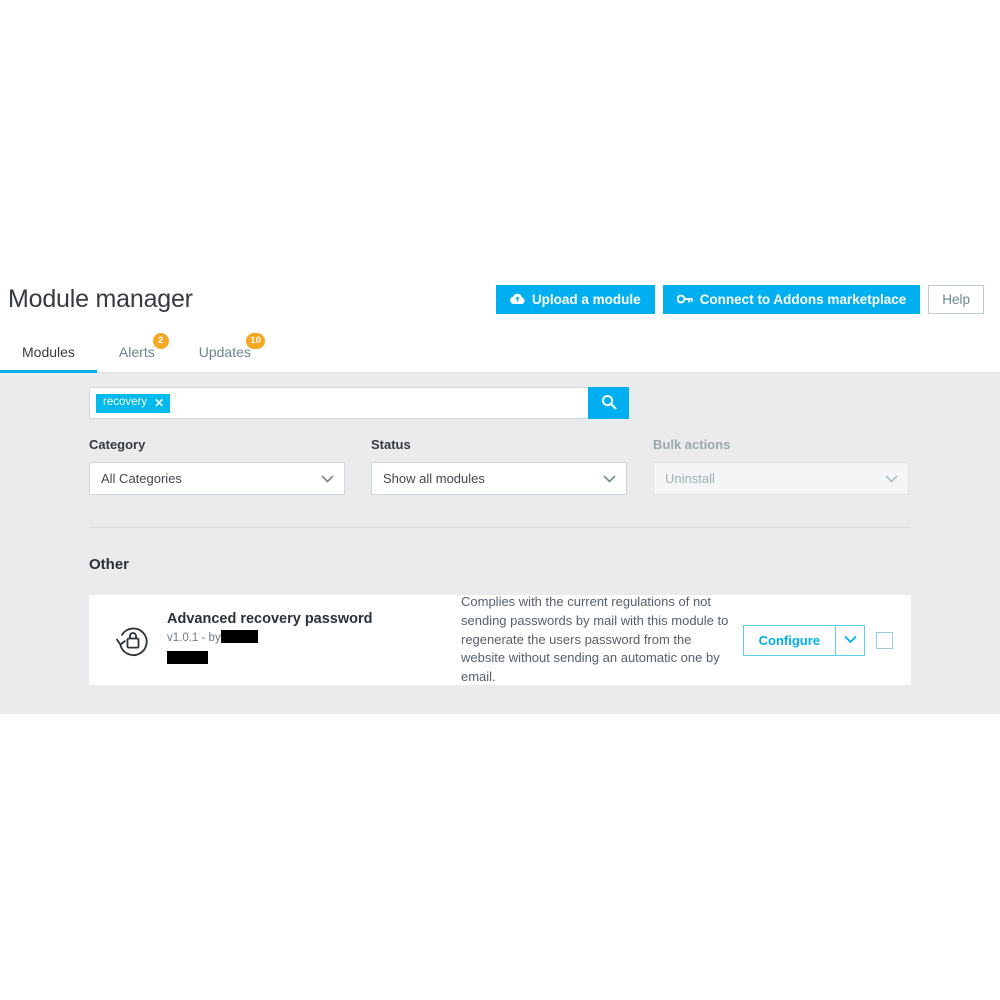  What do you see at coordinates (586, 299) in the screenshot?
I see `upload-module-label: Upload a module` at bounding box center [586, 299].